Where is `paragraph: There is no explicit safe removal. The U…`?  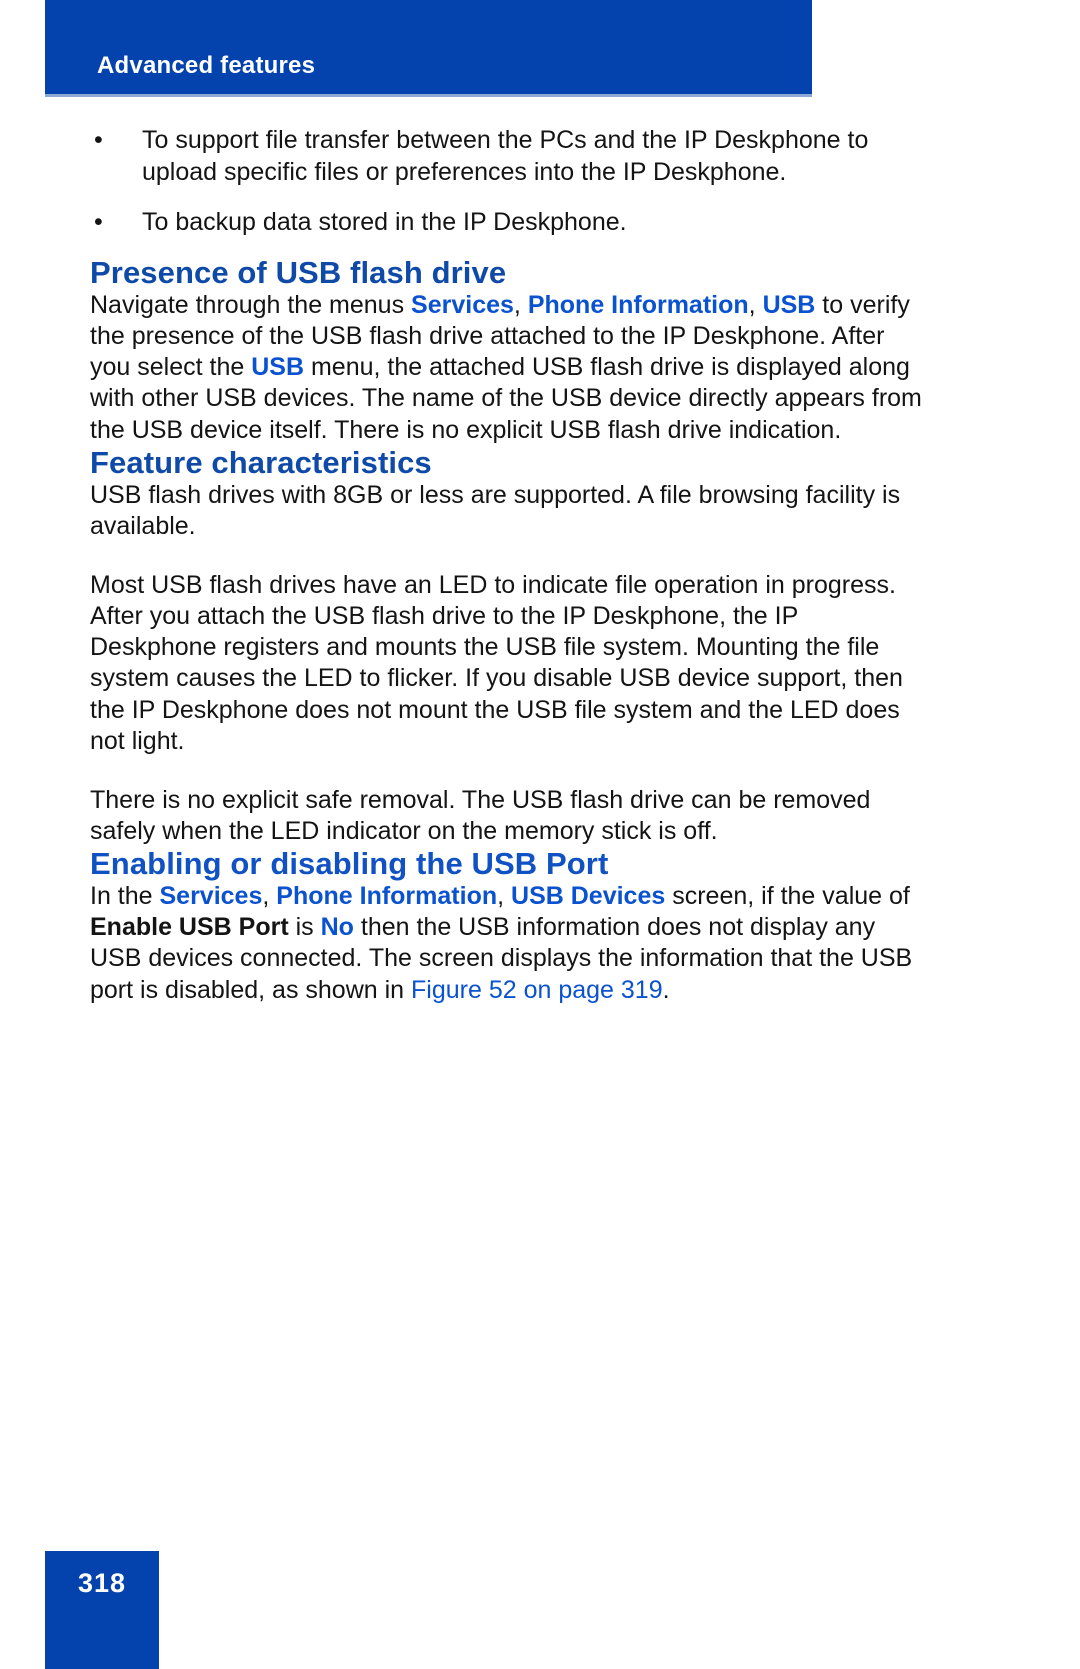 paragraph: There is no explicit safe removal. The U… is located at coordinates (510, 816).